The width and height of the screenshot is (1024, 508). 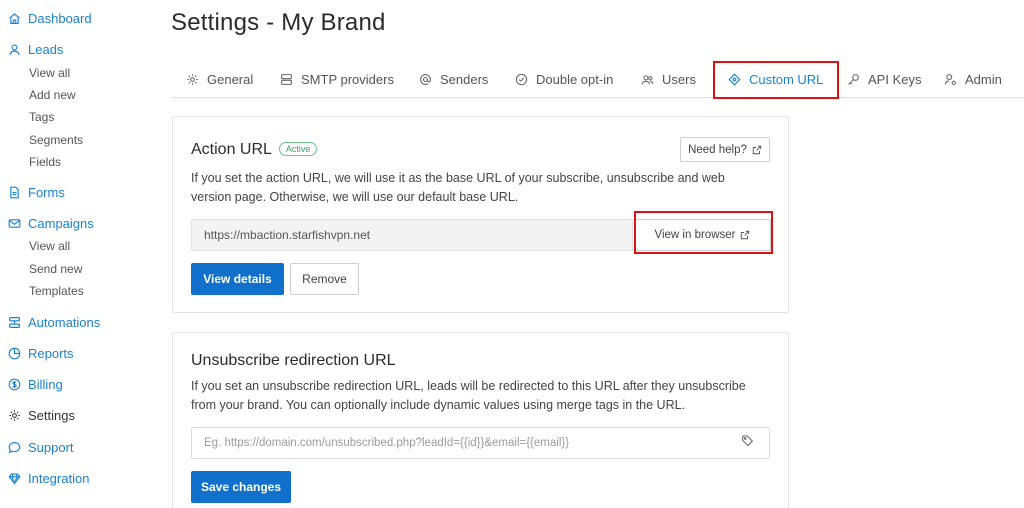 I want to click on at-icon, so click(x=426, y=79).